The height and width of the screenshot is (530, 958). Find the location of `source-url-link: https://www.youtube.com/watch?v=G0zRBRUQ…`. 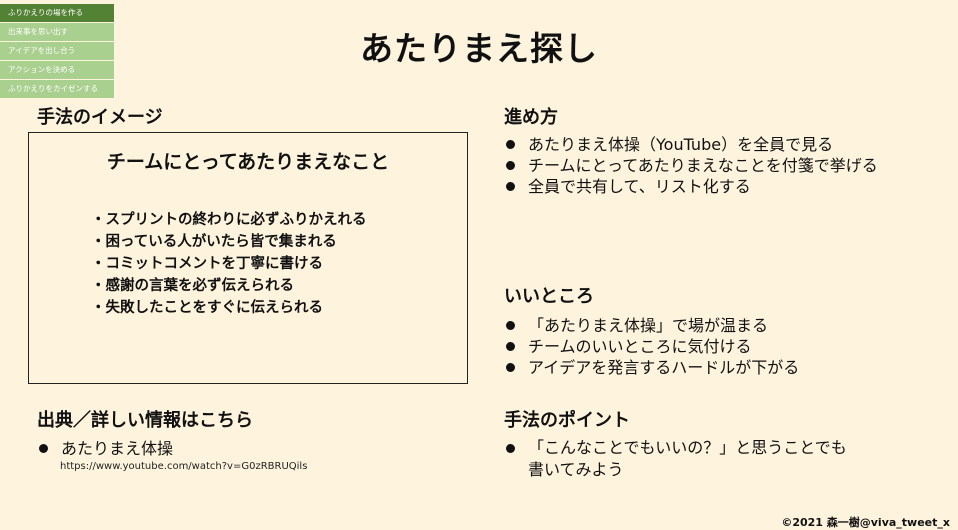

source-url-link: https://www.youtube.com/watch?v=G0zRBRUQ… is located at coordinates (183, 466).